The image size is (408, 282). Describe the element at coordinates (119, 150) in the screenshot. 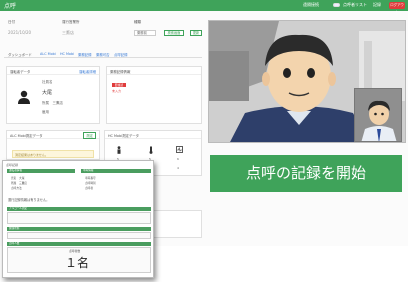

I see `person-icon` at that location.